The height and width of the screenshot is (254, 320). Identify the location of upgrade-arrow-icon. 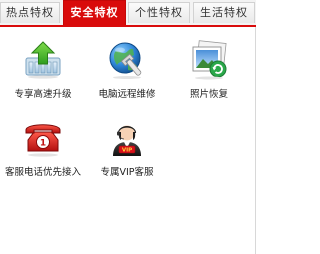
(43, 60).